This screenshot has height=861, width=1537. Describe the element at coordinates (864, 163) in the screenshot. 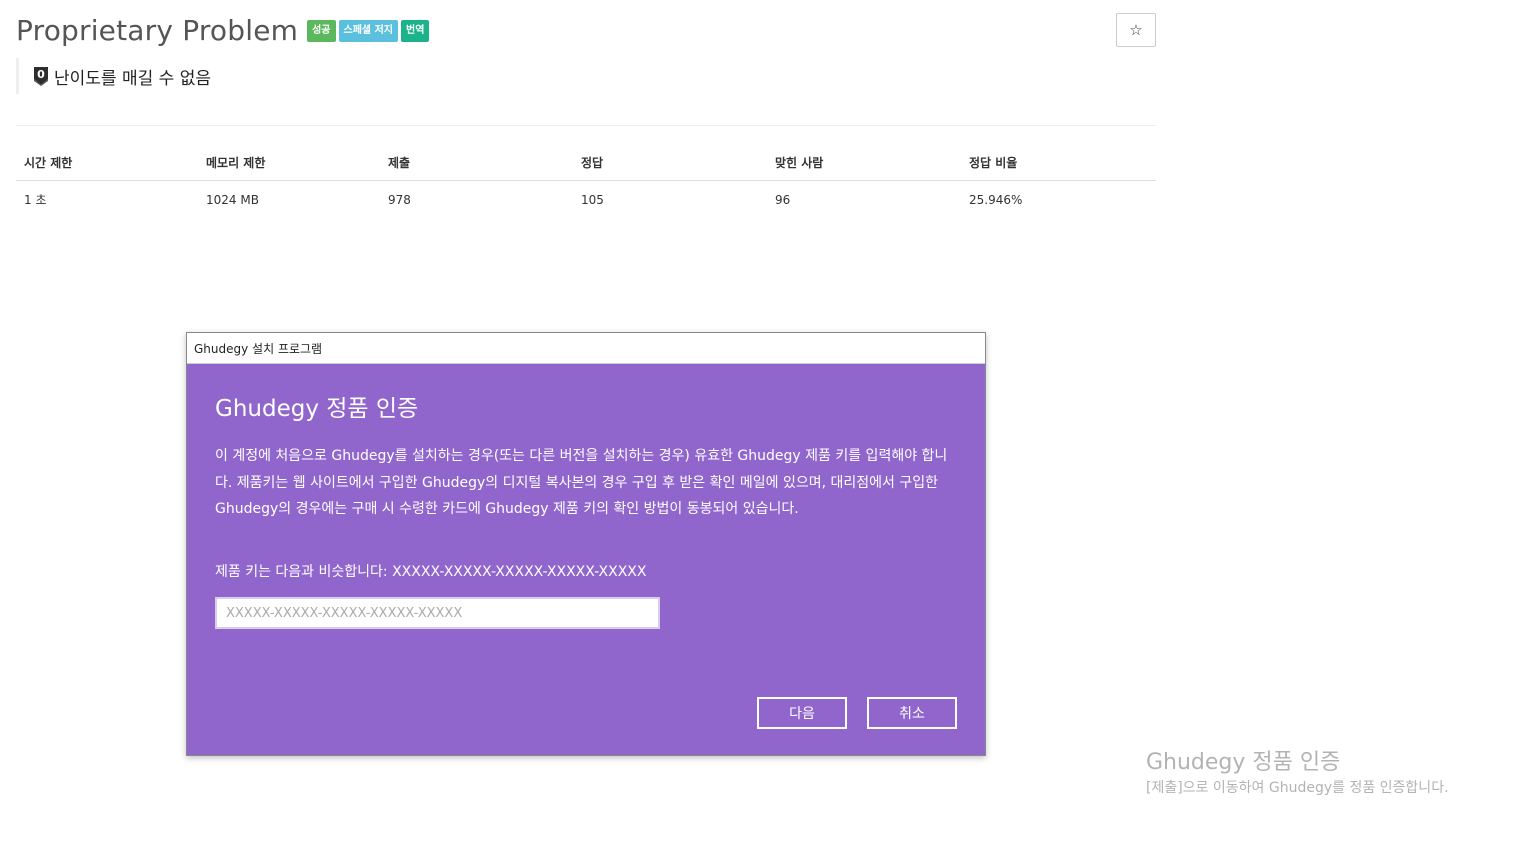

I see `column-header-solvers: 맞힌 사람` at that location.